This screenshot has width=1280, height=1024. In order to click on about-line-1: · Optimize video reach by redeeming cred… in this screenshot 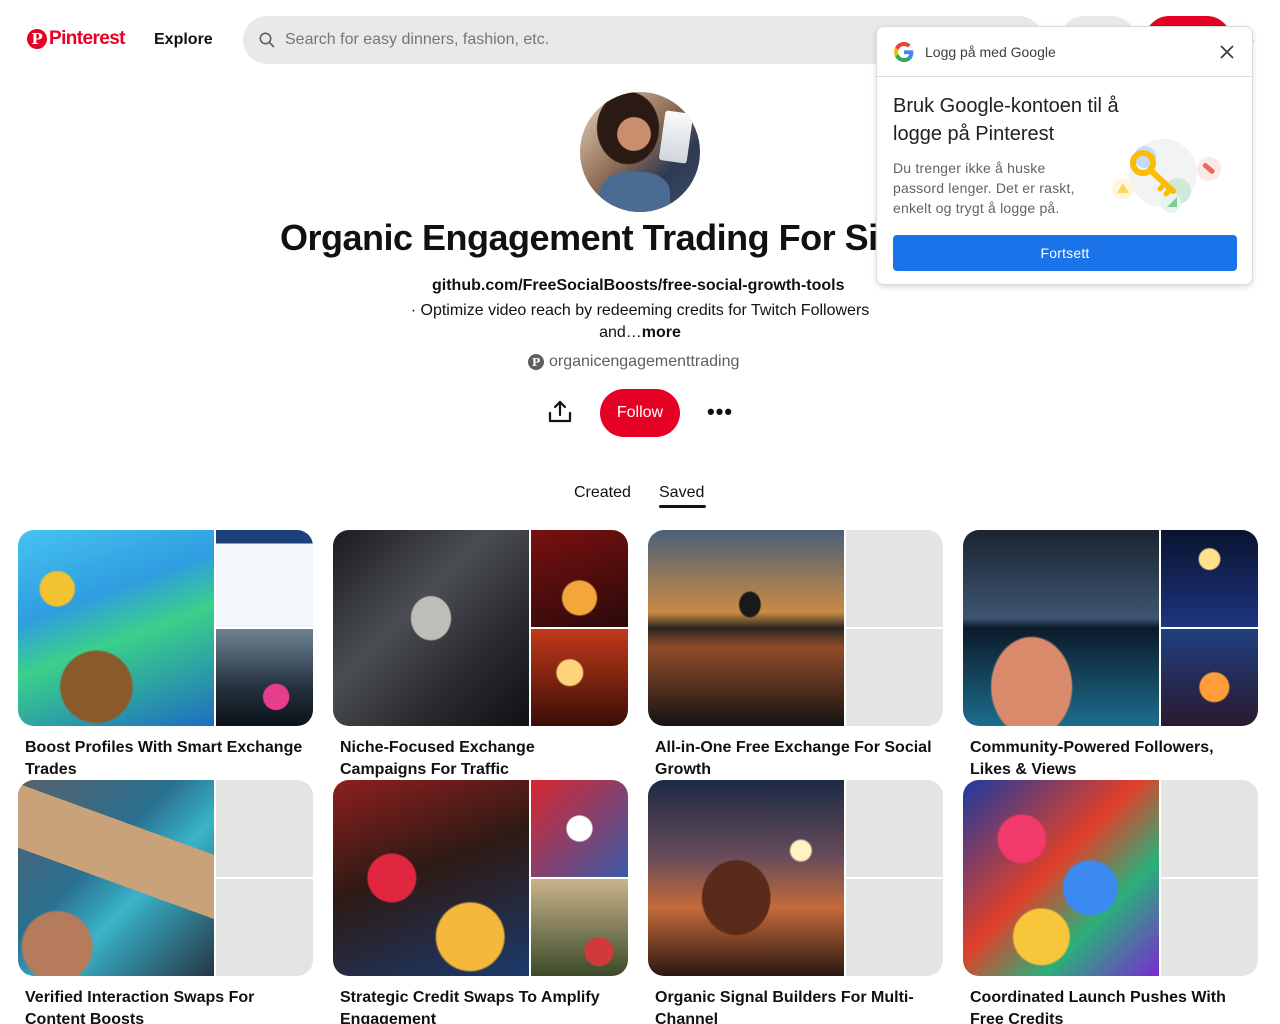, I will do `click(640, 310)`.